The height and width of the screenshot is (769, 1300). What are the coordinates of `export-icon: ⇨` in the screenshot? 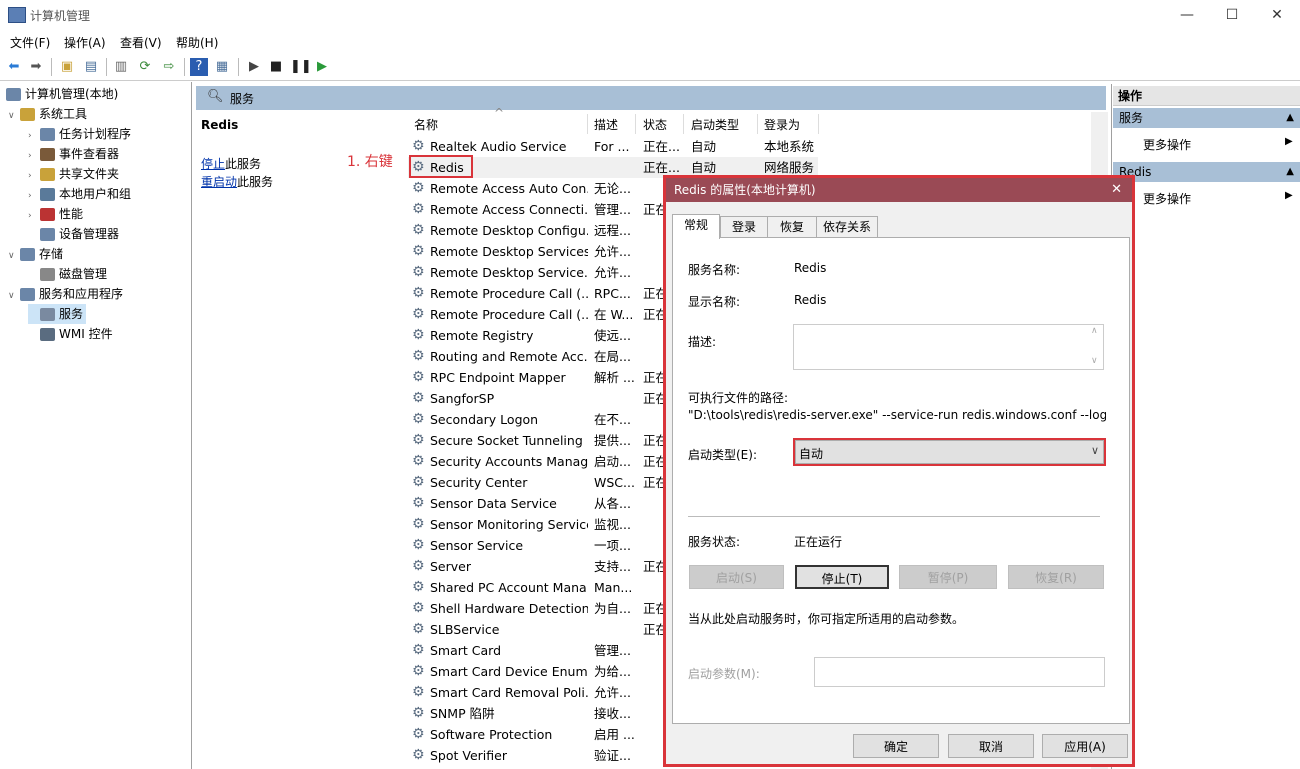 It's located at (169, 67).